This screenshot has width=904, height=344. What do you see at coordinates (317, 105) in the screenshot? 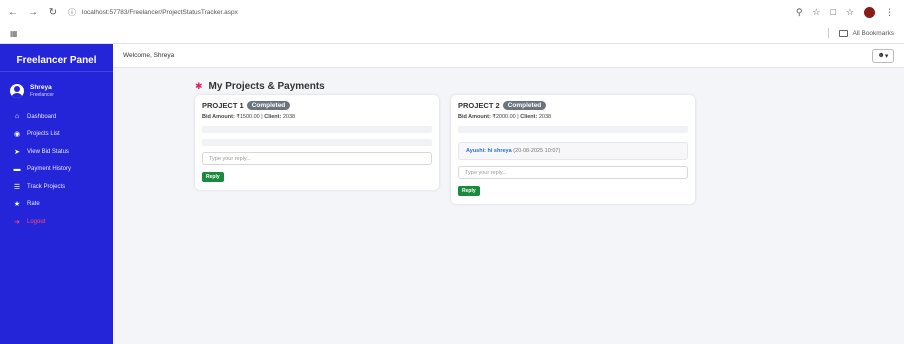
I see `project-card-header: PROJECT 1 Completed` at bounding box center [317, 105].